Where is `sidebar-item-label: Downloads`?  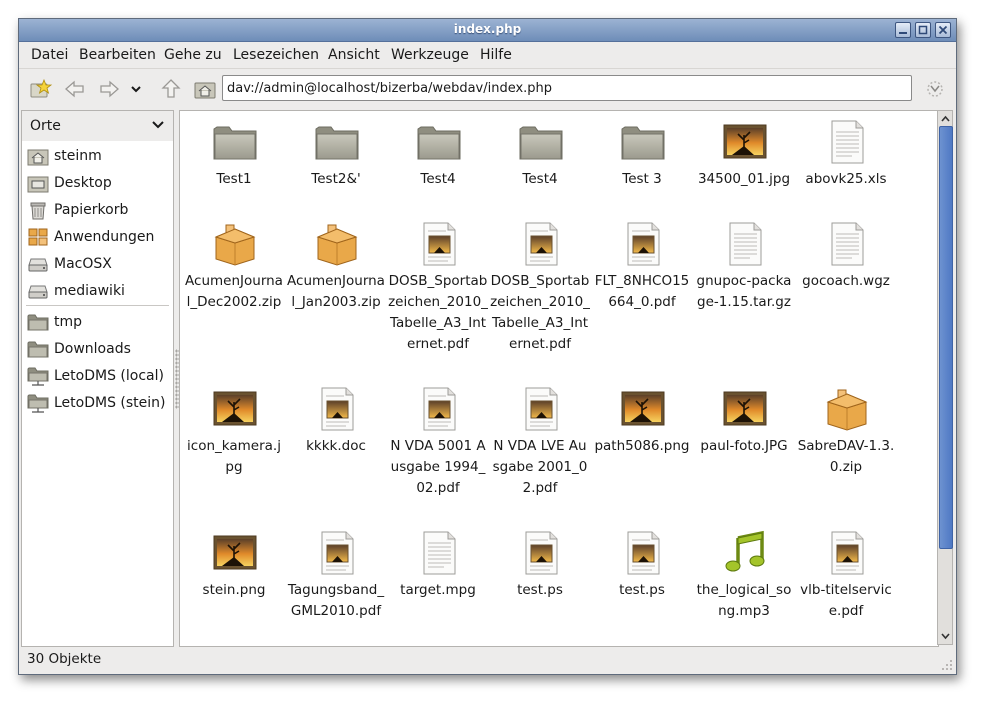
sidebar-item-label: Downloads is located at coordinates (92, 349).